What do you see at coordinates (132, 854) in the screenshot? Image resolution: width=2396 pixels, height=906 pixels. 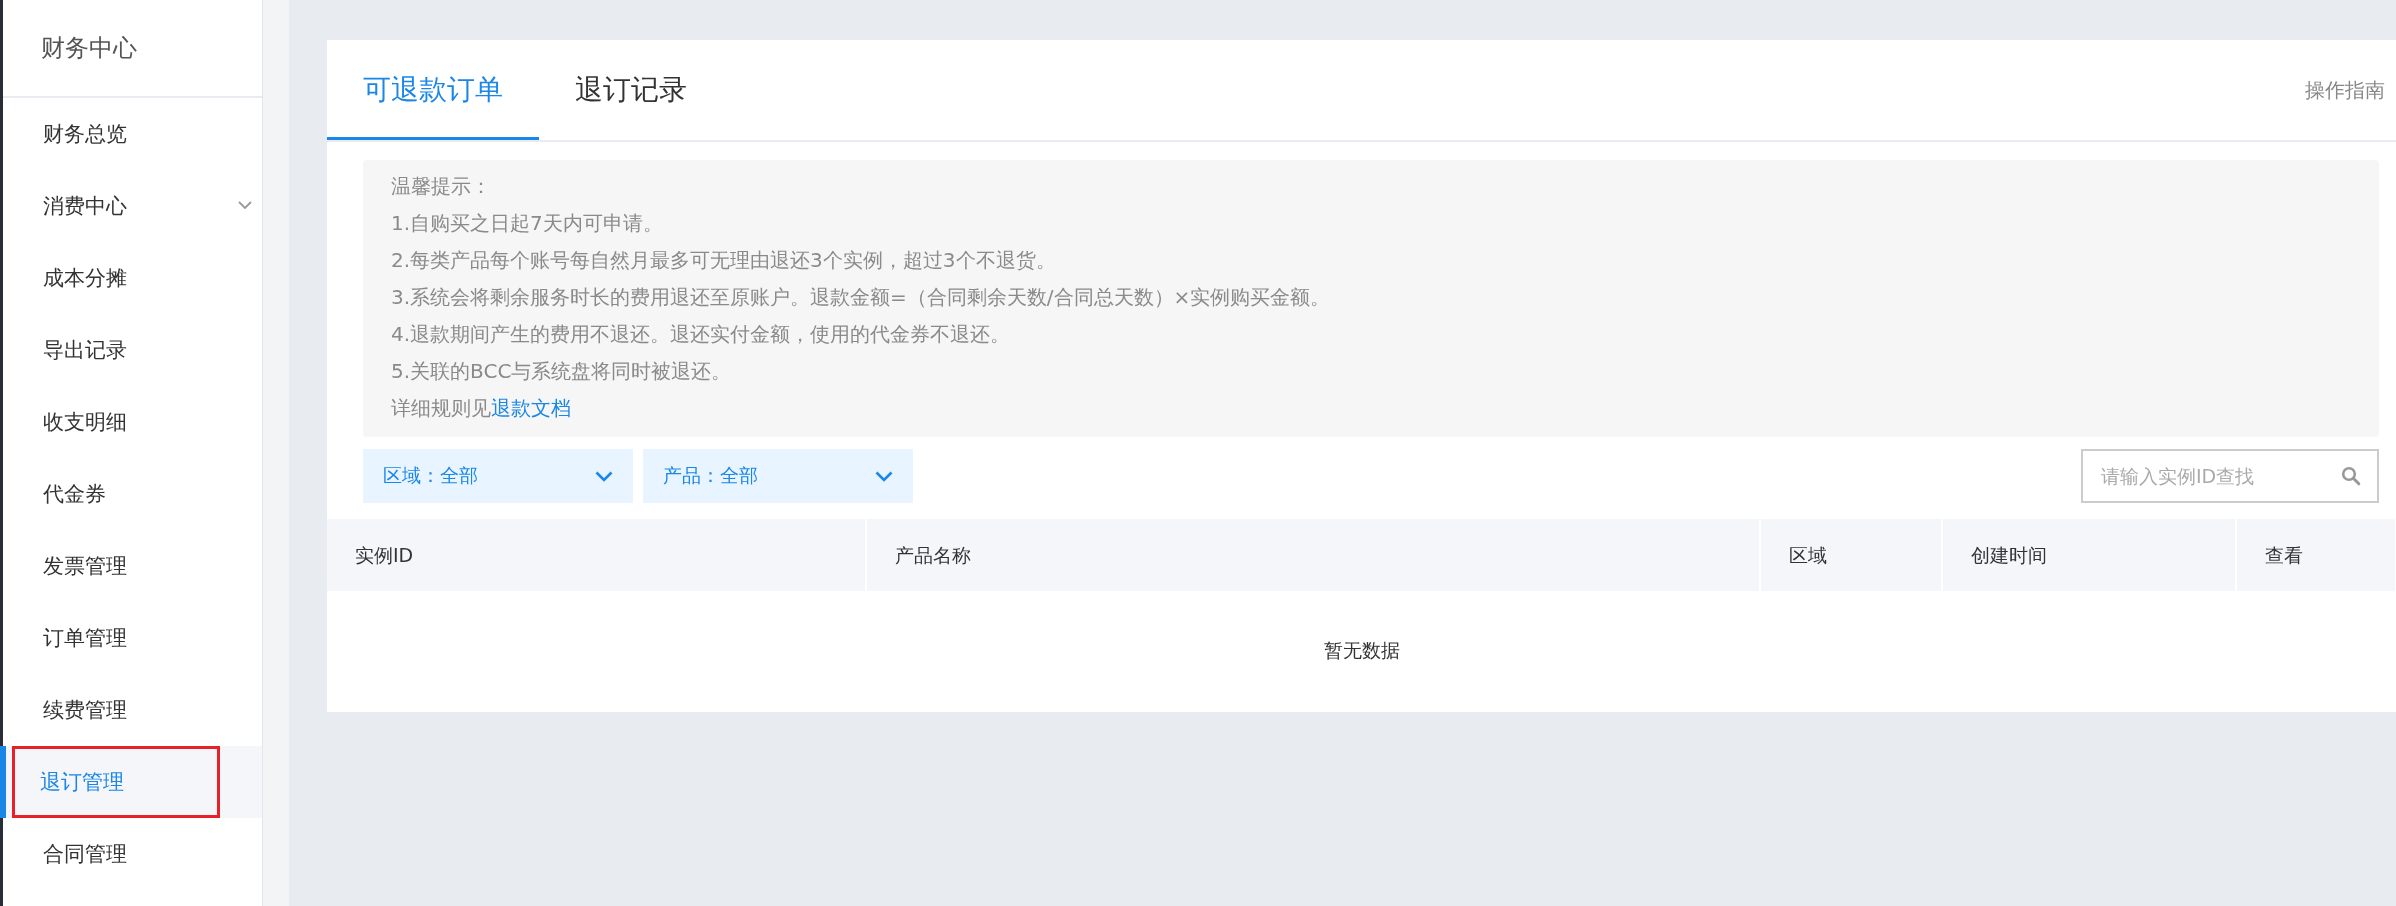 I see `sidebar-item: 合同管理` at bounding box center [132, 854].